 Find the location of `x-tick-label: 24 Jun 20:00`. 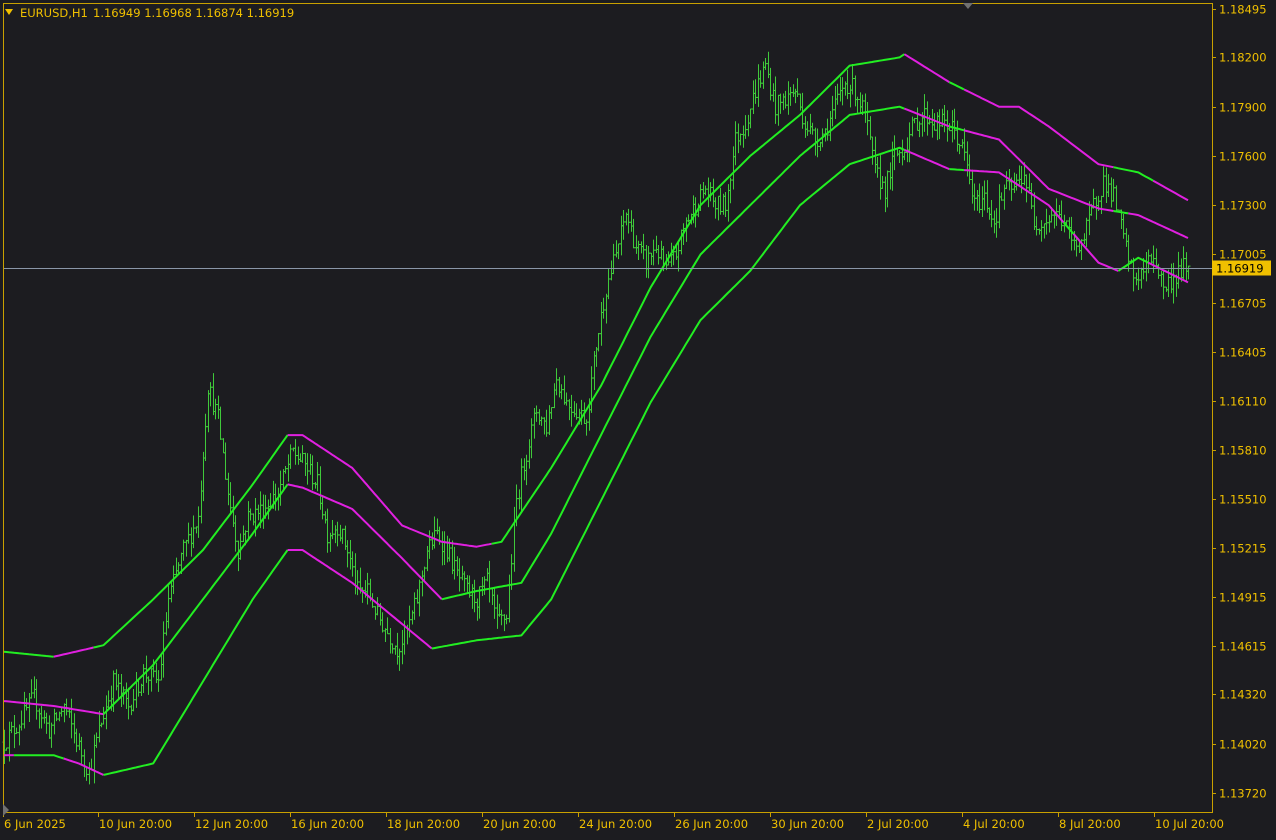

x-tick-label: 24 Jun 20:00 is located at coordinates (615, 824).